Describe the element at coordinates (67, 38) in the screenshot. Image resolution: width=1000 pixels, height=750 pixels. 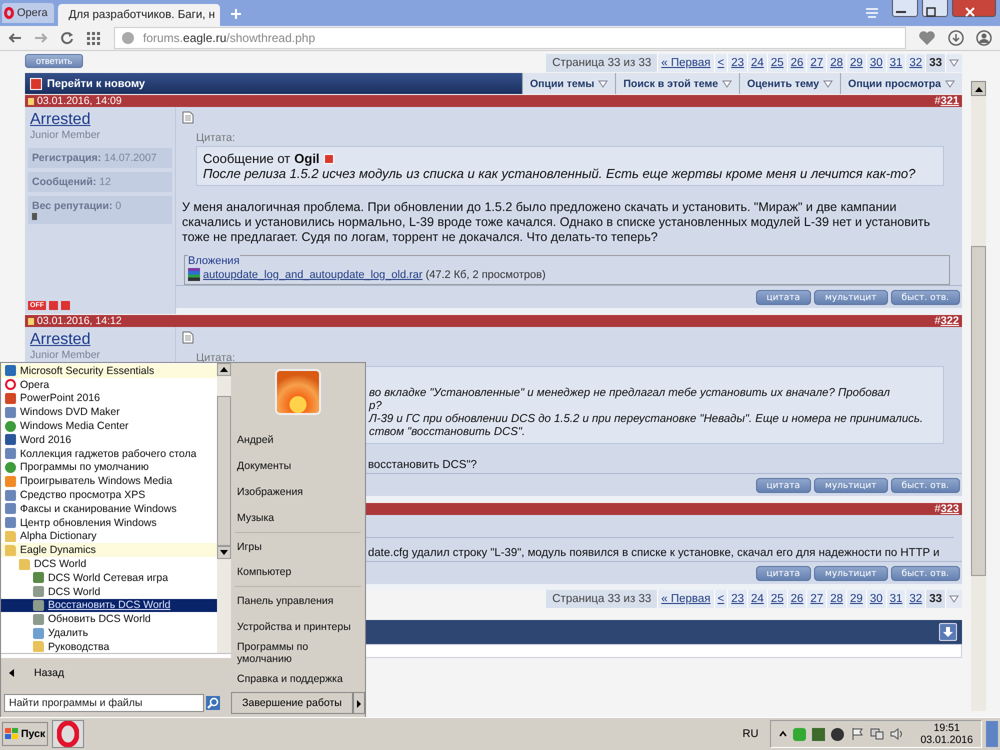
I see `reload-icon` at that location.